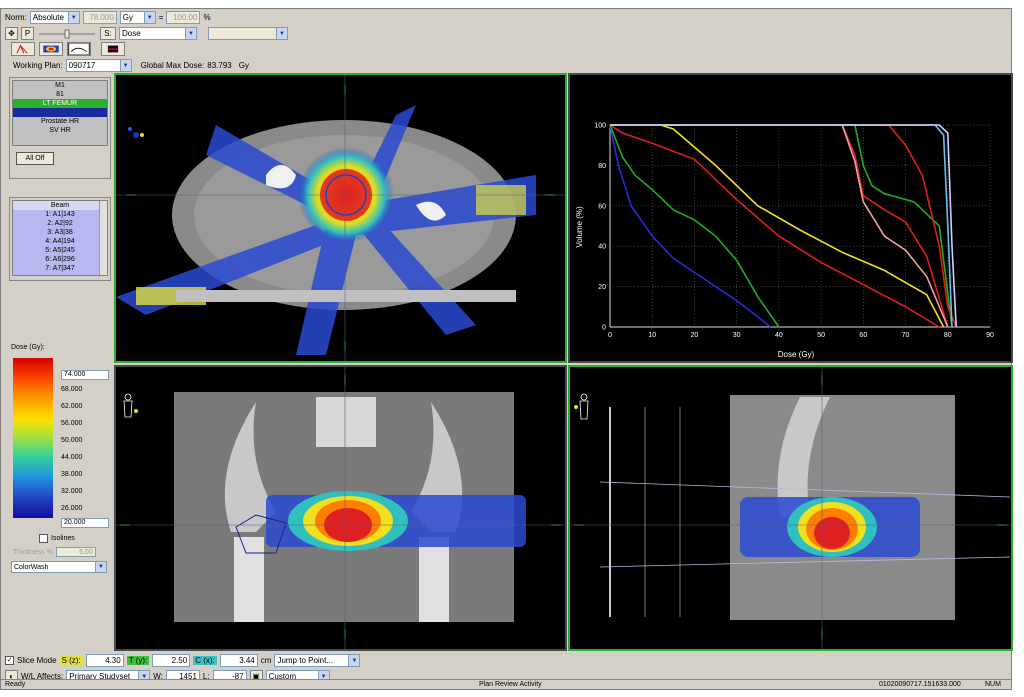  I want to click on structure-item: SV HR, so click(60, 130).